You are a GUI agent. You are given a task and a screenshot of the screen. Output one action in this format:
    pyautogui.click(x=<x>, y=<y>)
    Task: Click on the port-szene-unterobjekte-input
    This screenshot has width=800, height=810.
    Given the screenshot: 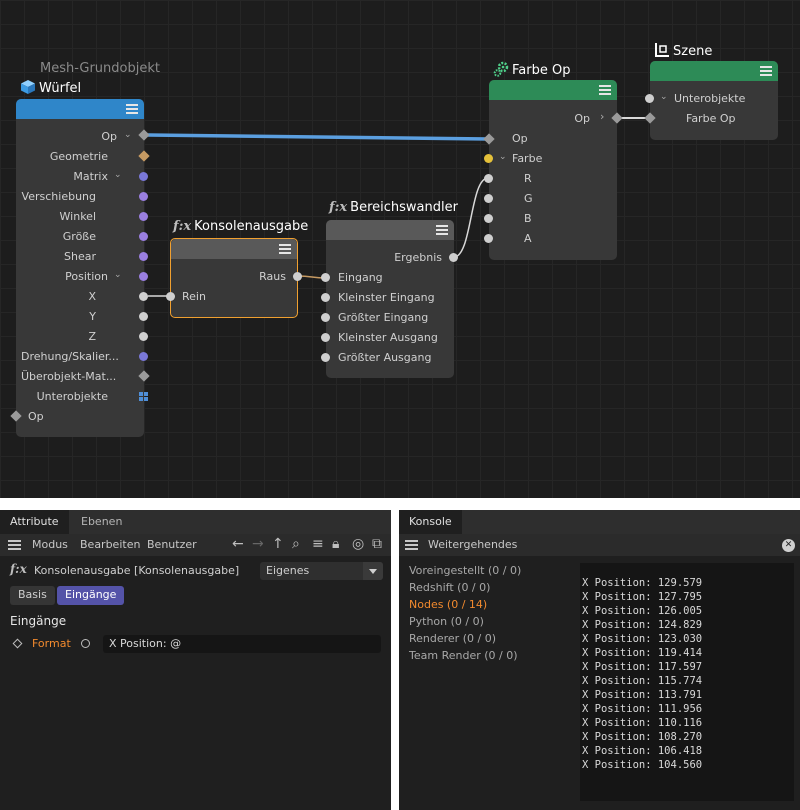 What is the action you would take?
    pyautogui.click(x=649, y=98)
    